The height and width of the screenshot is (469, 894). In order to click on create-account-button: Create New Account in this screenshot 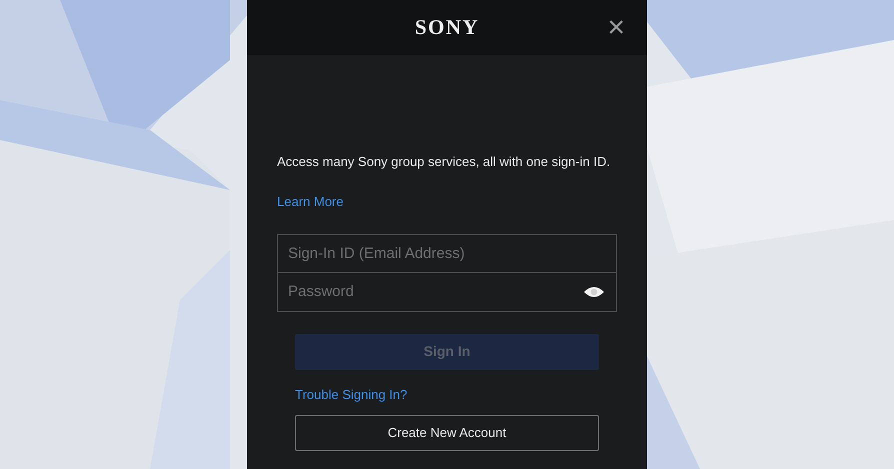, I will do `click(447, 432)`.